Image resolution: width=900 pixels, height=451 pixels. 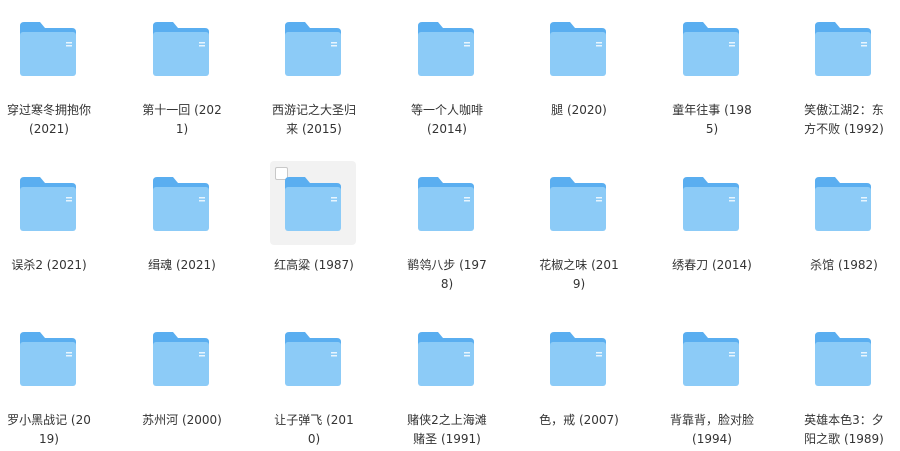 I want to click on folder-item: 赌侠2之上海滩赌圣 (1991), so click(x=447, y=383).